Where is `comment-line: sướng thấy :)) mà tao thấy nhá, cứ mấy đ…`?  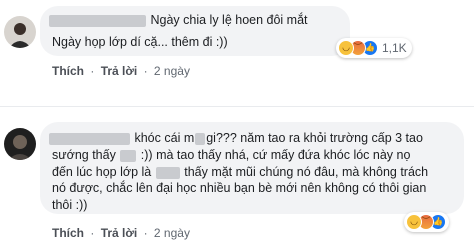 comment-line: sướng thấy :)) mà tao thấy nhá, cứ mấy đ… is located at coordinates (231, 155).